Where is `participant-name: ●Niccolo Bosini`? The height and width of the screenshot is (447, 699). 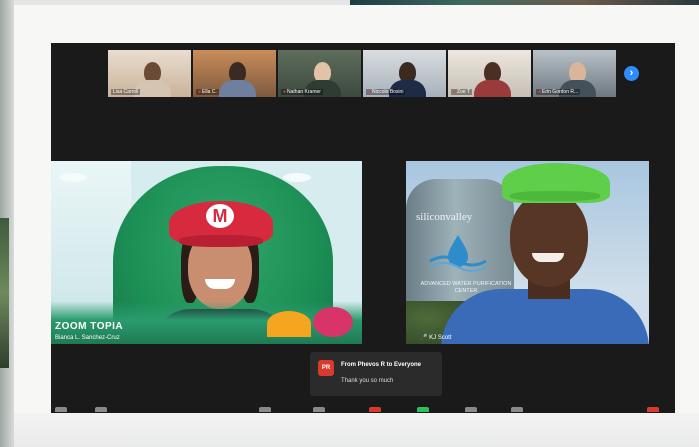 participant-name: ●Niccolo Bosini is located at coordinates (386, 92).